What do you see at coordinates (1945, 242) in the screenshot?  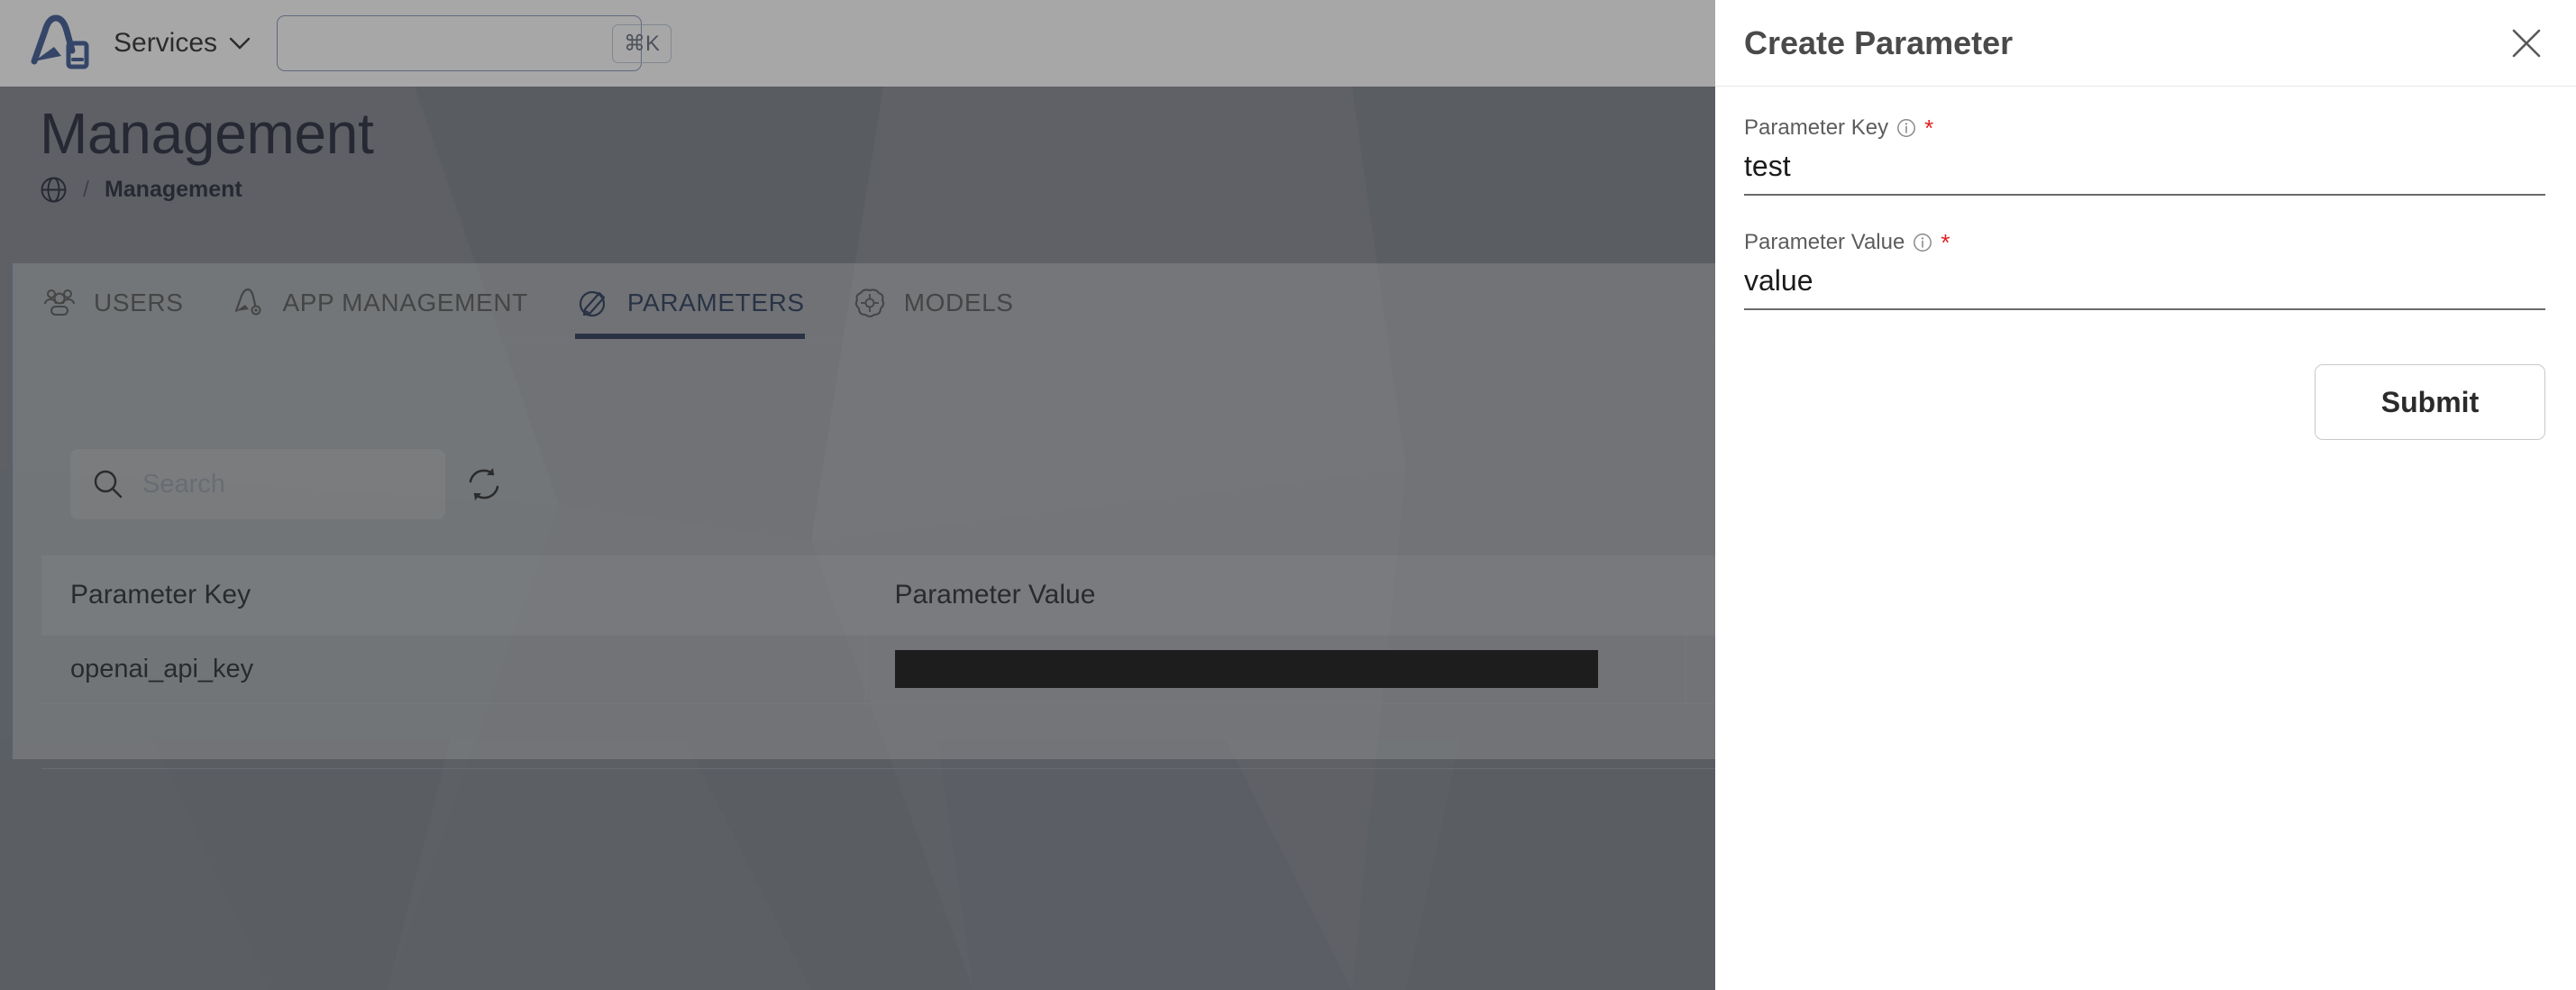 I see `required-marker-parameter-value: *` at bounding box center [1945, 242].